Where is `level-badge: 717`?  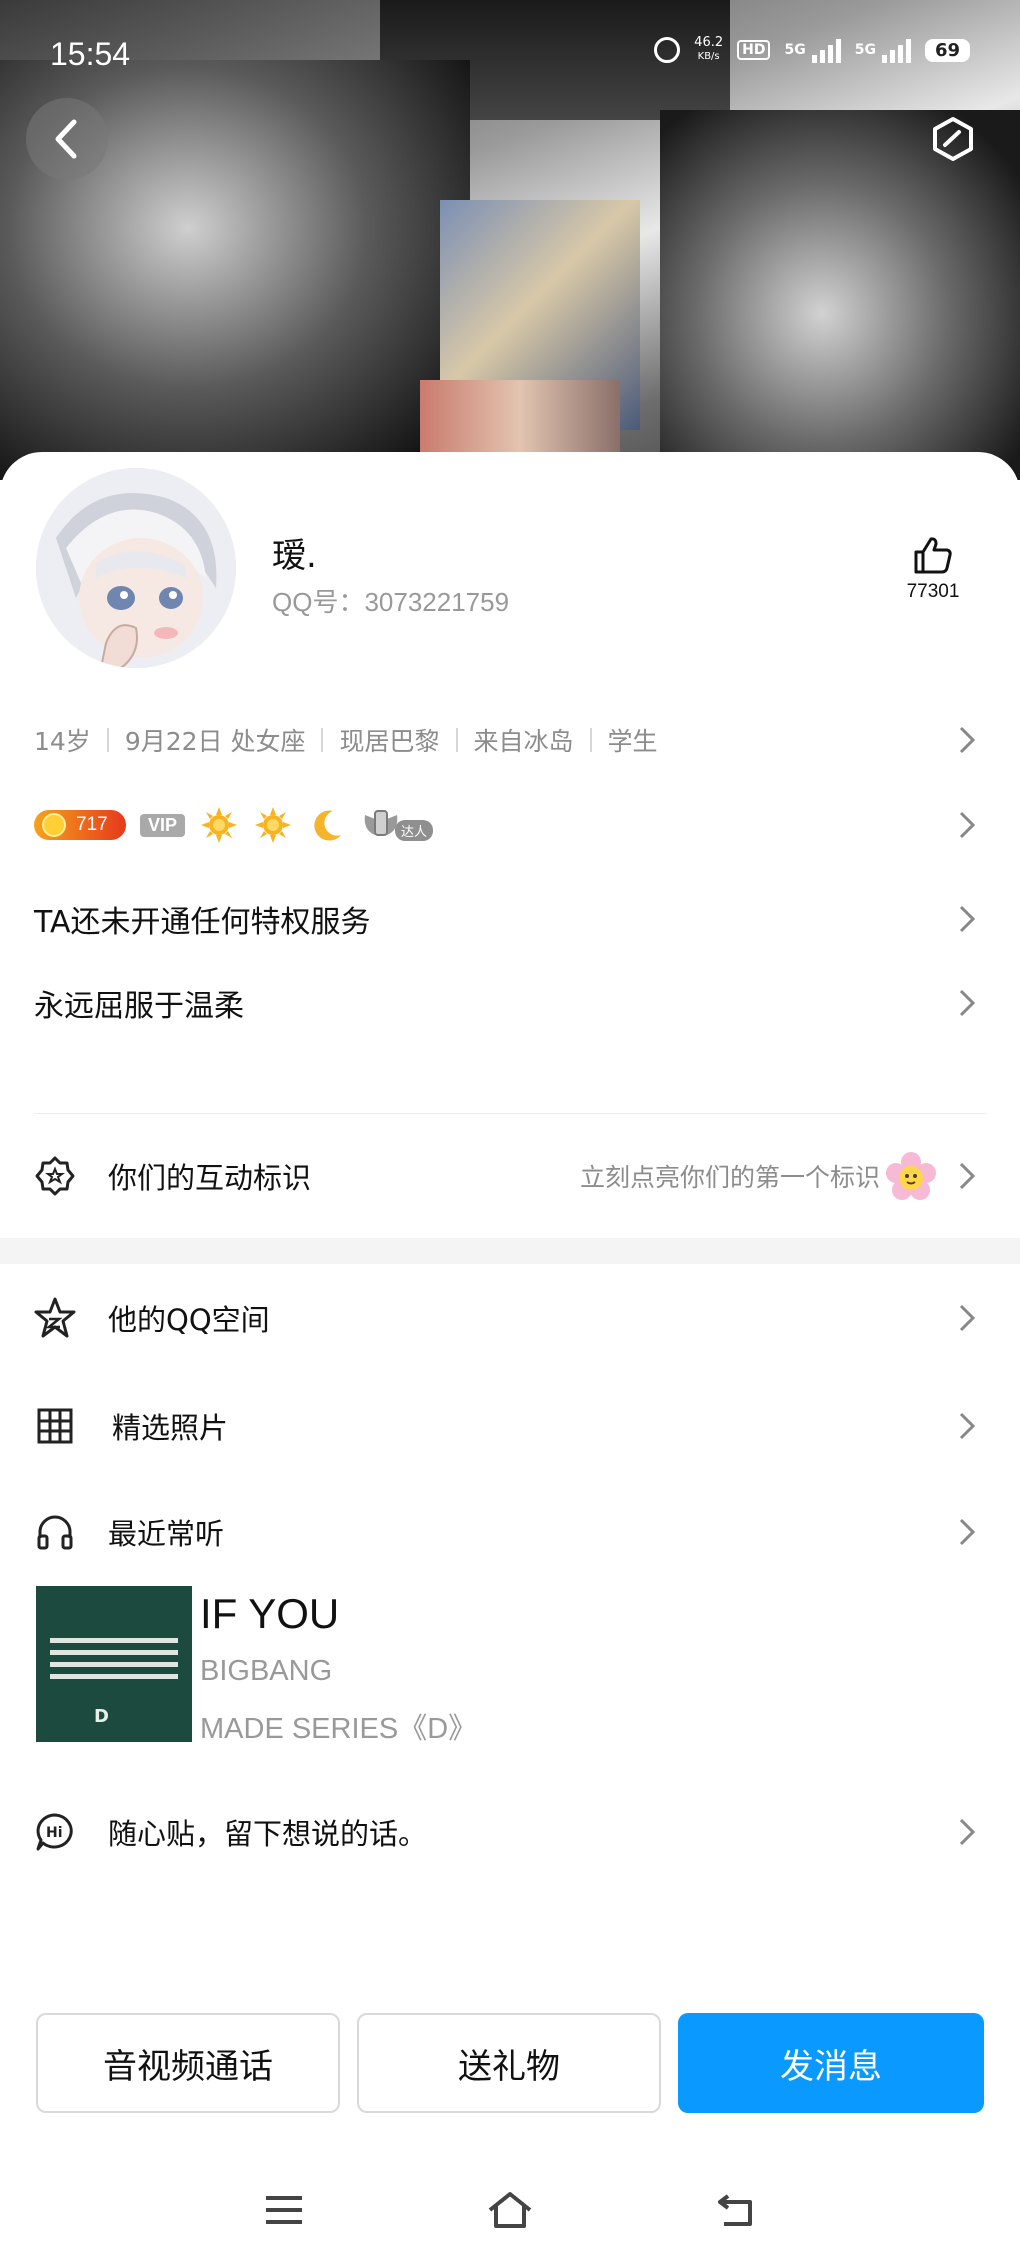
level-badge: 717 is located at coordinates (80, 825).